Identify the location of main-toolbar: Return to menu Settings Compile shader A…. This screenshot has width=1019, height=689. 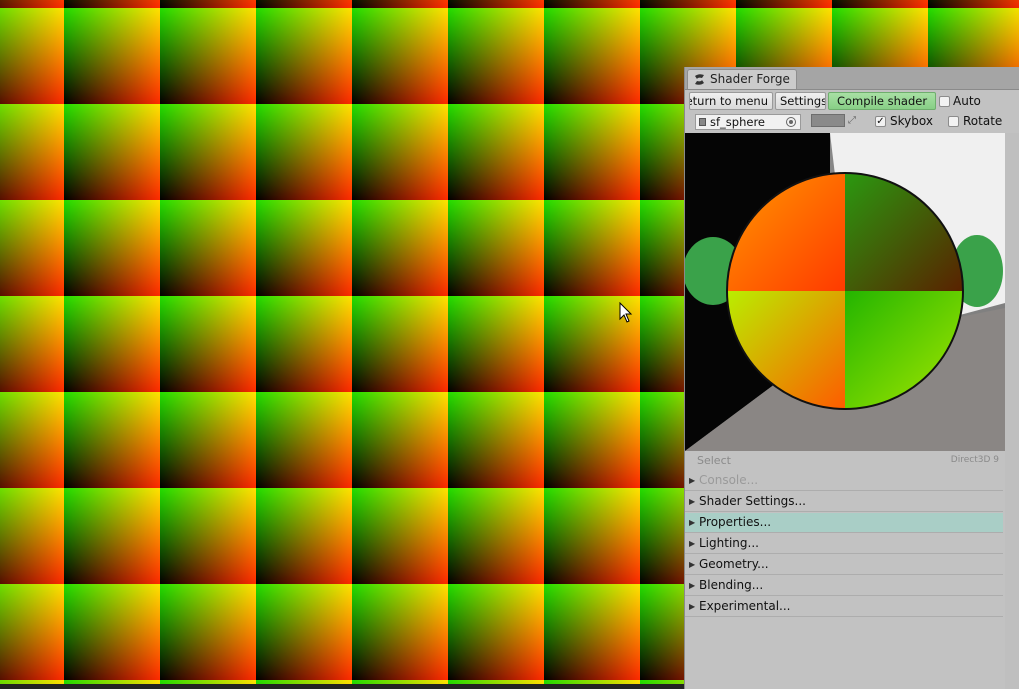
(852, 101).